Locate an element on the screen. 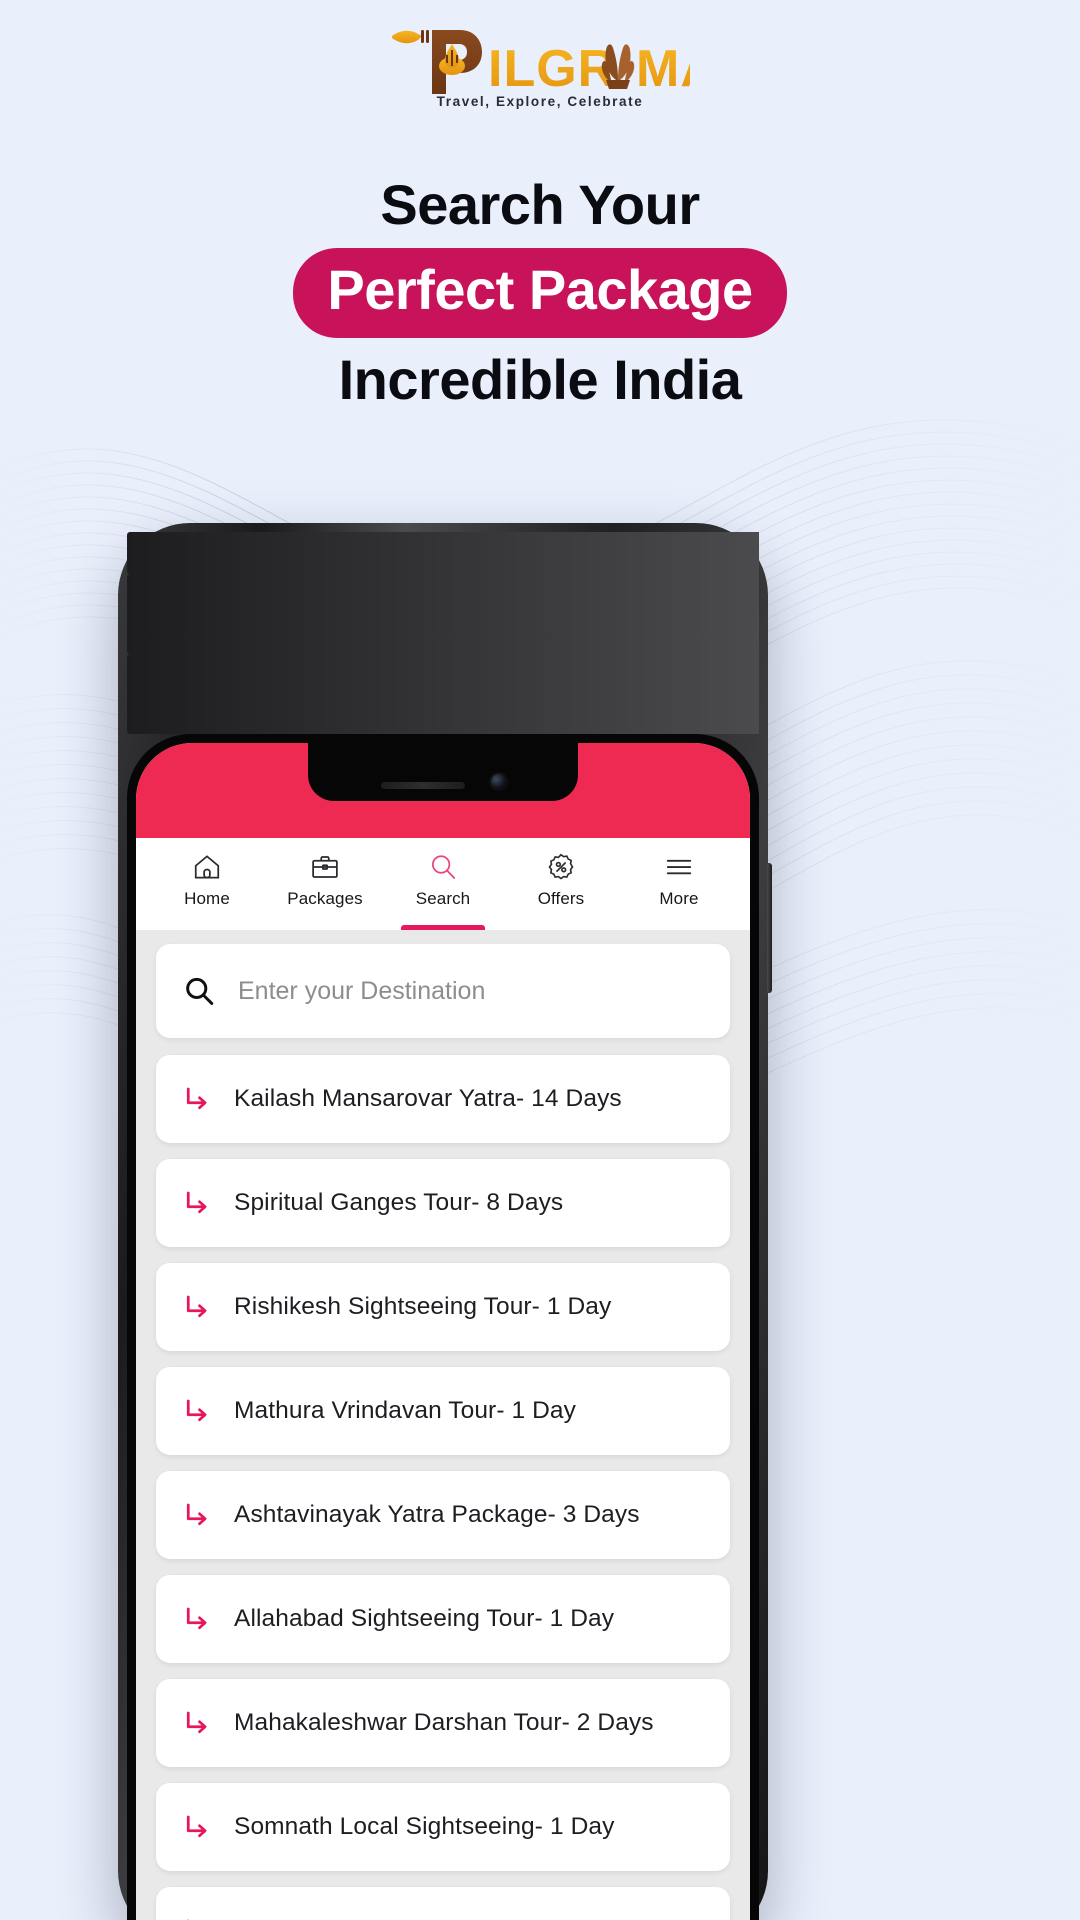  nav-active-indicator is located at coordinates (443, 927).